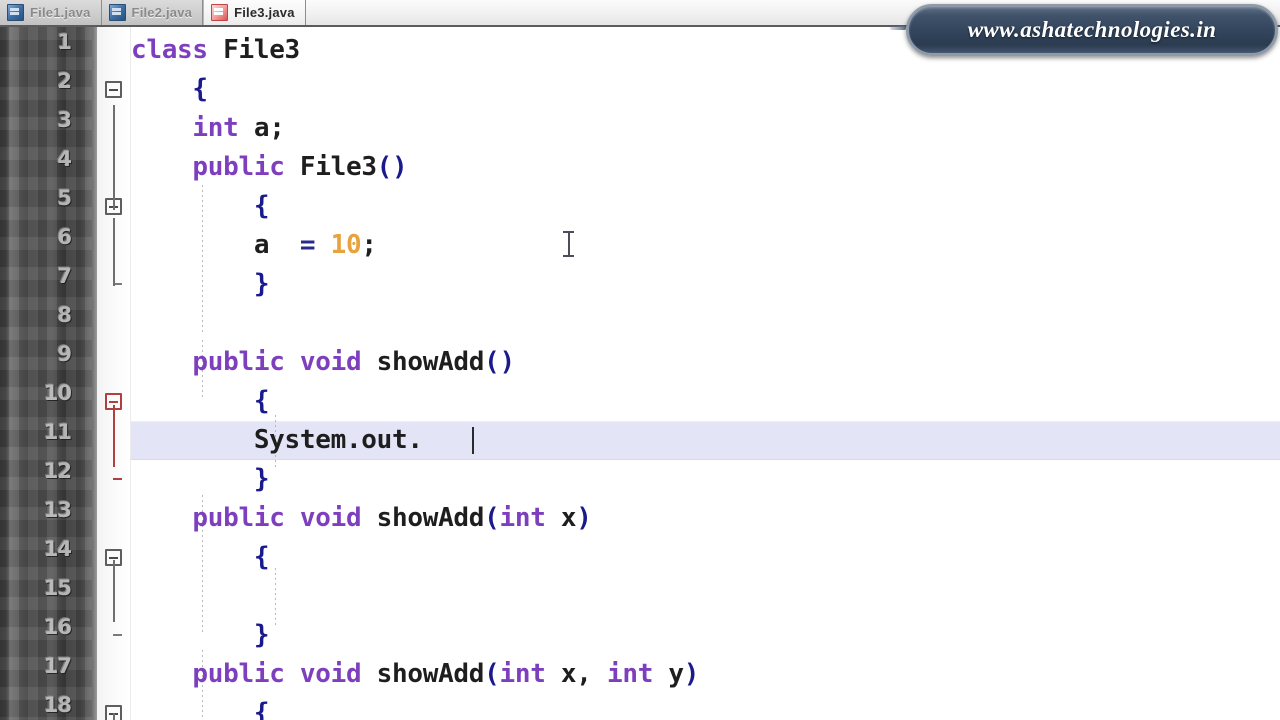 This screenshot has width=1280, height=720. I want to click on code-token: class, so click(169, 50).